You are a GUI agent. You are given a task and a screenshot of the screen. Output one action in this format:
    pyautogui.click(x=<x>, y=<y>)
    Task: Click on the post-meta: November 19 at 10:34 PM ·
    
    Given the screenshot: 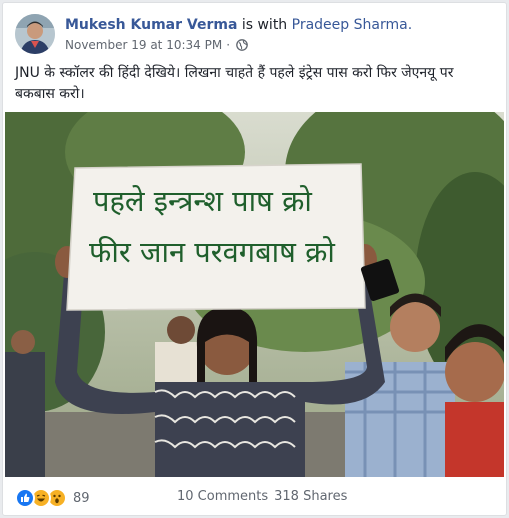 What is the action you would take?
    pyautogui.click(x=156, y=45)
    